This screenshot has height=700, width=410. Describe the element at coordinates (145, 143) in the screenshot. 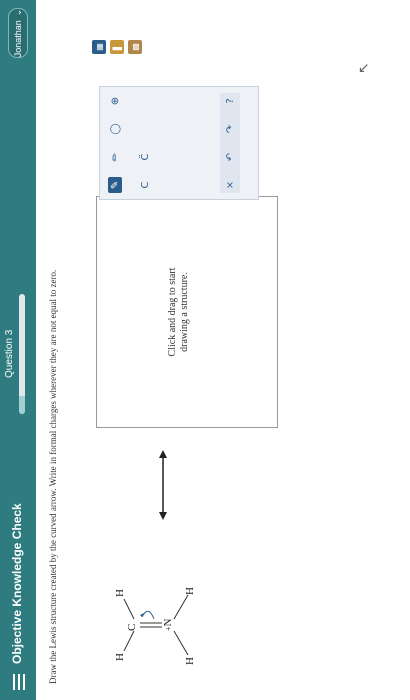

I see `palette-row-atoms: C C̈` at that location.